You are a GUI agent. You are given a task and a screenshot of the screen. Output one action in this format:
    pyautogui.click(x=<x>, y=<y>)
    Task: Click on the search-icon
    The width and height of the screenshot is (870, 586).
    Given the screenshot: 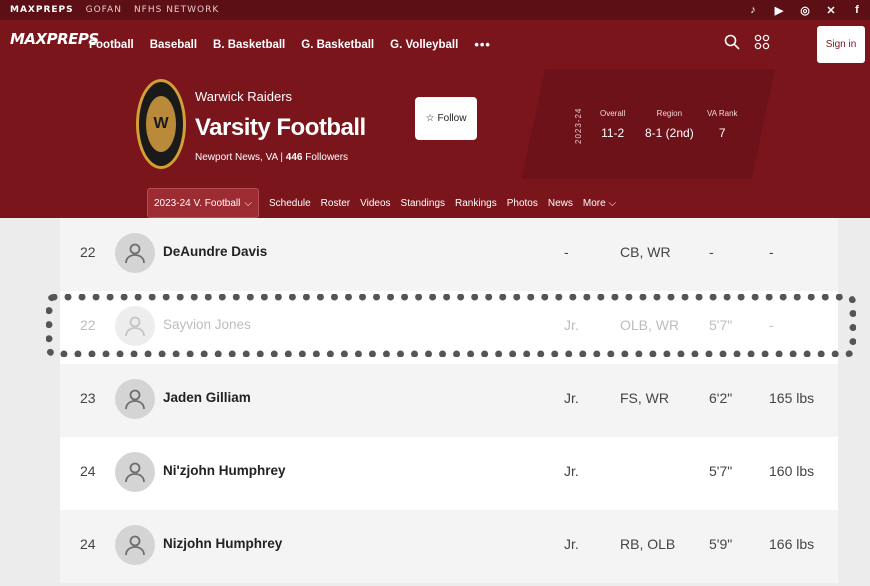 What is the action you would take?
    pyautogui.click(x=732, y=44)
    